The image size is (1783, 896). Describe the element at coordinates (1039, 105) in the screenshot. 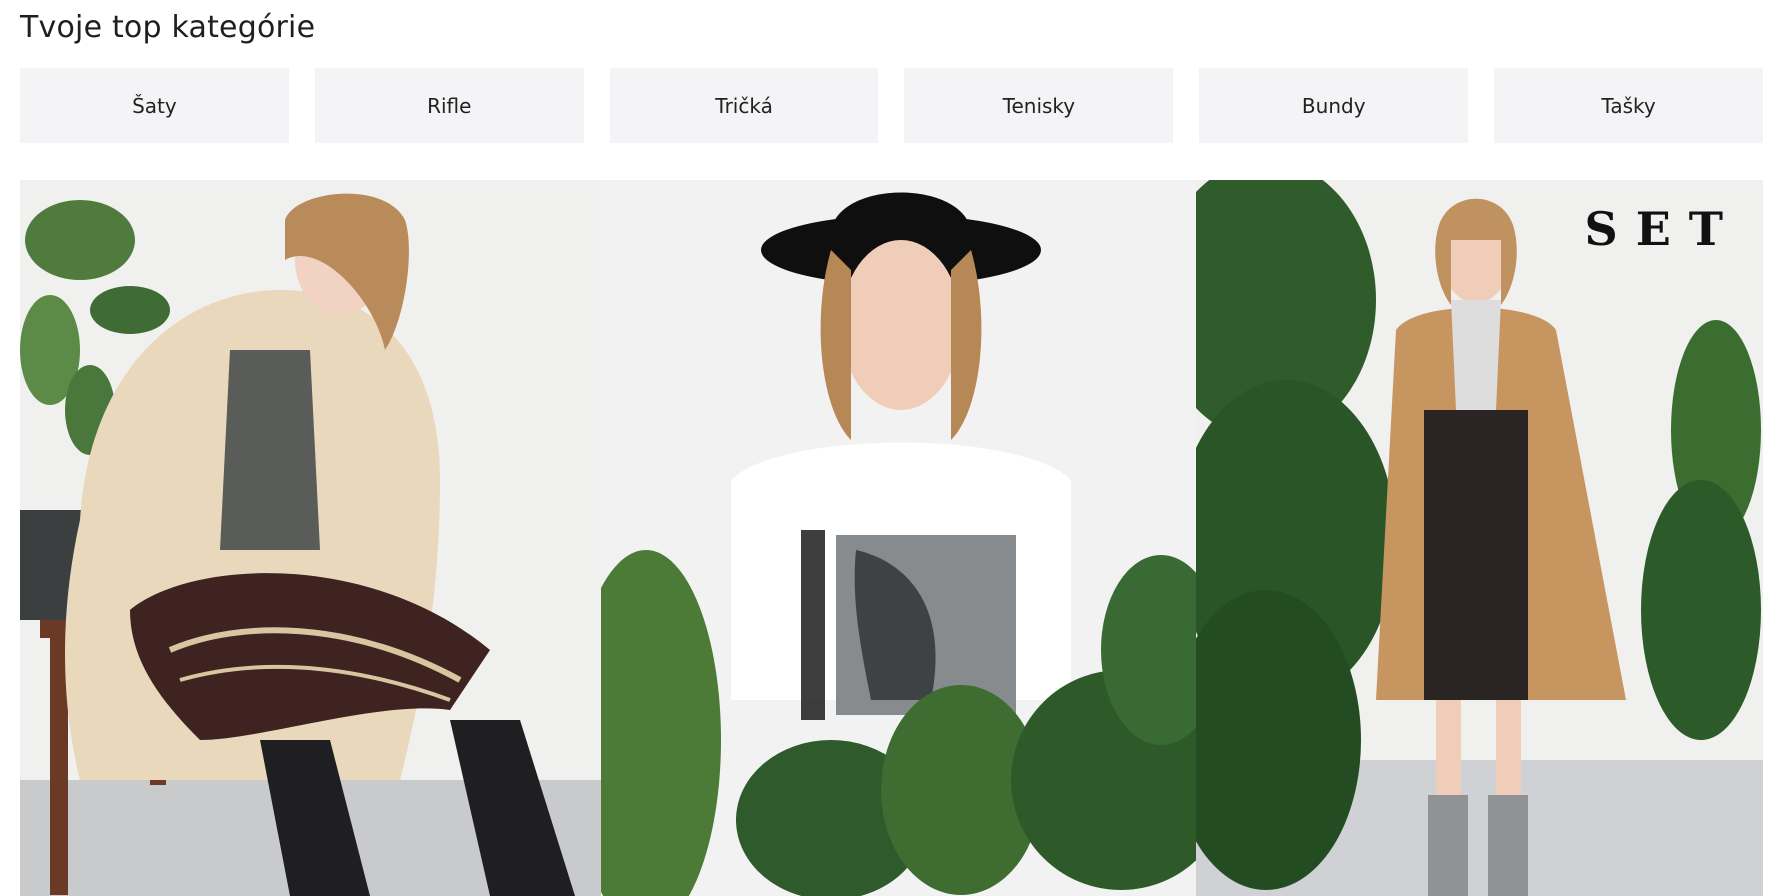

I see `category-button-tenisky: Tenisky` at that location.